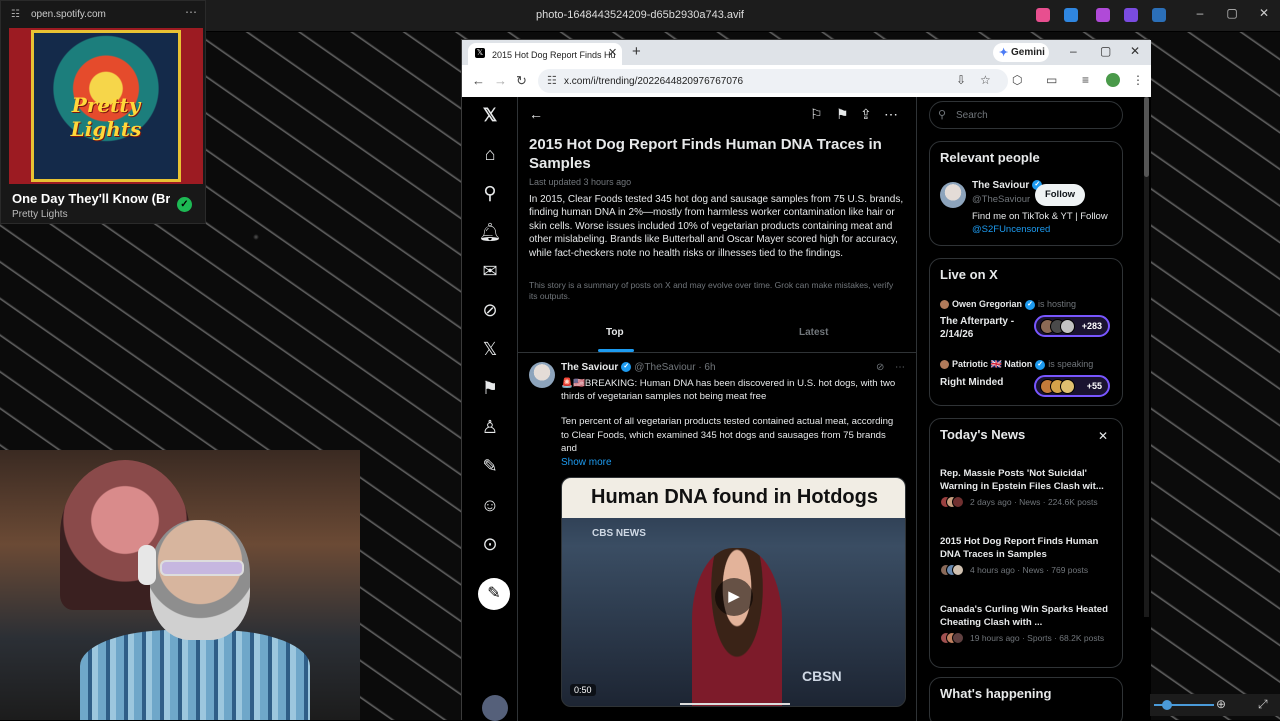  Describe the element at coordinates (490, 427) in the screenshot. I see `jobs-icon: ♙` at that location.